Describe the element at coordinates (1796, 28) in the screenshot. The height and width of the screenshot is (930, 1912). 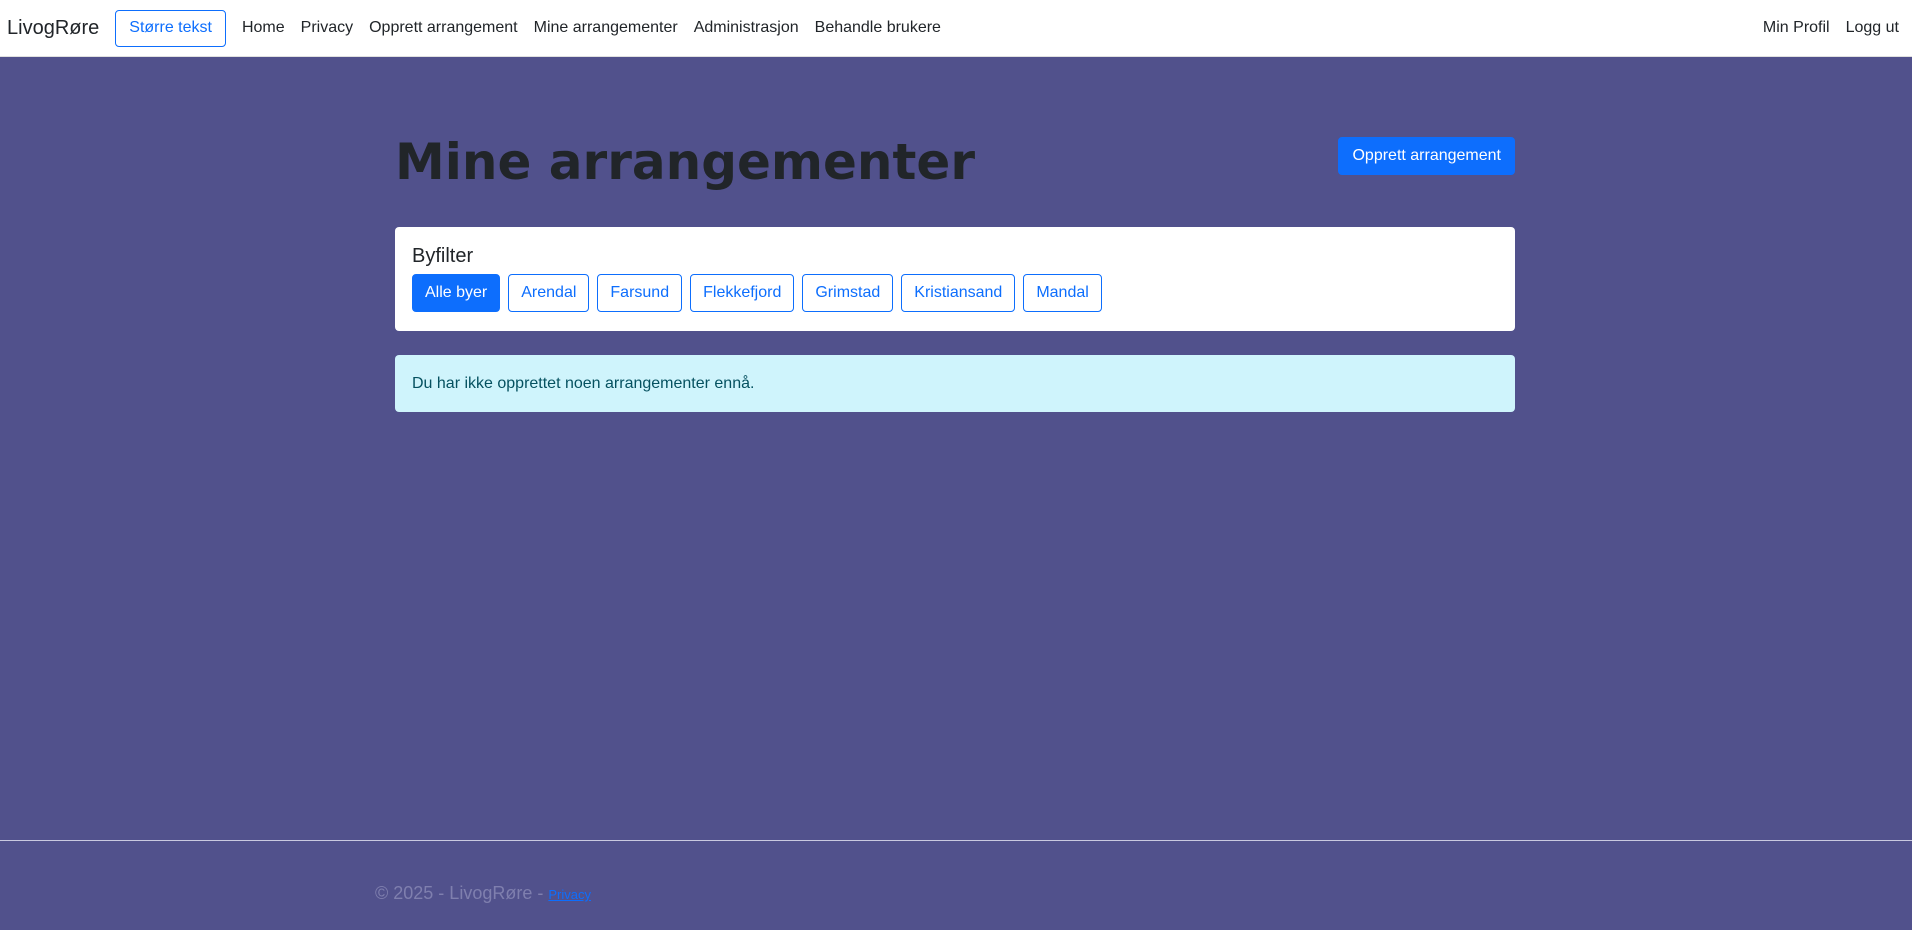
I see `nav-link-profile: Min Profil` at that location.